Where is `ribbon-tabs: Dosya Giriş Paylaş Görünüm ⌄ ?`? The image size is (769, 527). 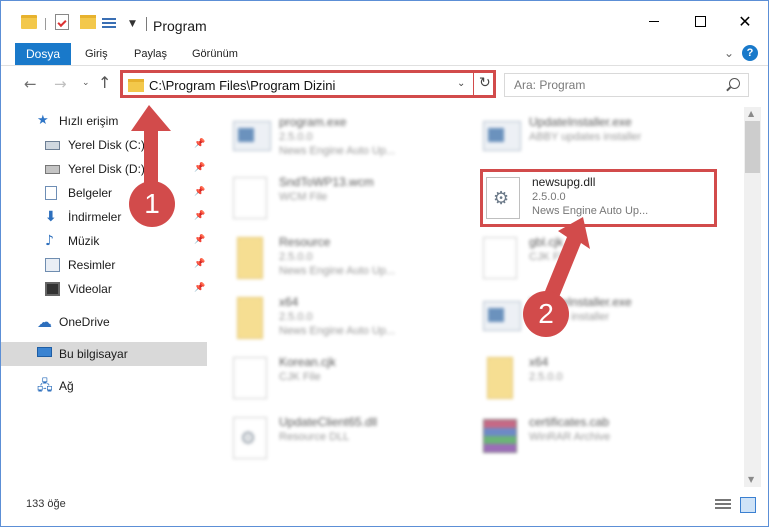
ribbon-tabs: Dosya Giriş Paylaş Görünüm ⌄ ? is located at coordinates (384, 53).